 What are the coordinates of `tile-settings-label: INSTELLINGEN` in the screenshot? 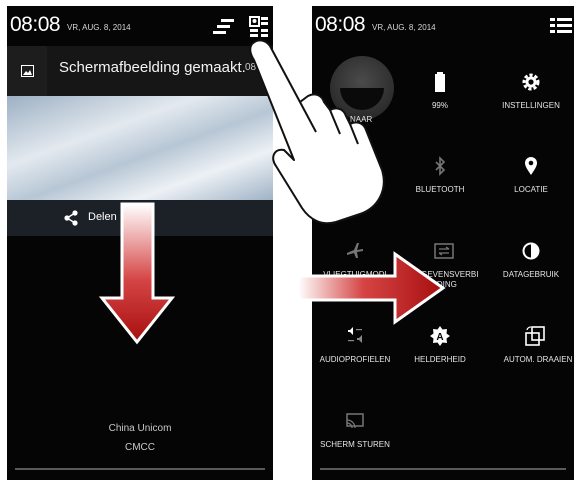 It's located at (531, 105).